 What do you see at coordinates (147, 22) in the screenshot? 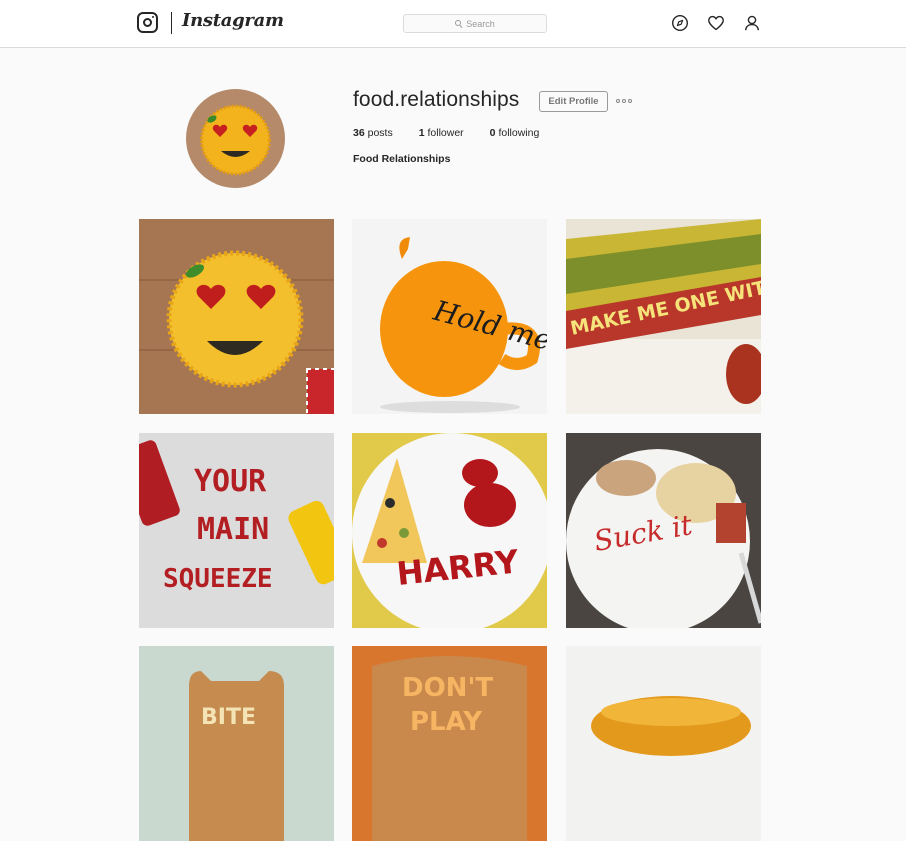
I see `instagram-logo-icon` at bounding box center [147, 22].